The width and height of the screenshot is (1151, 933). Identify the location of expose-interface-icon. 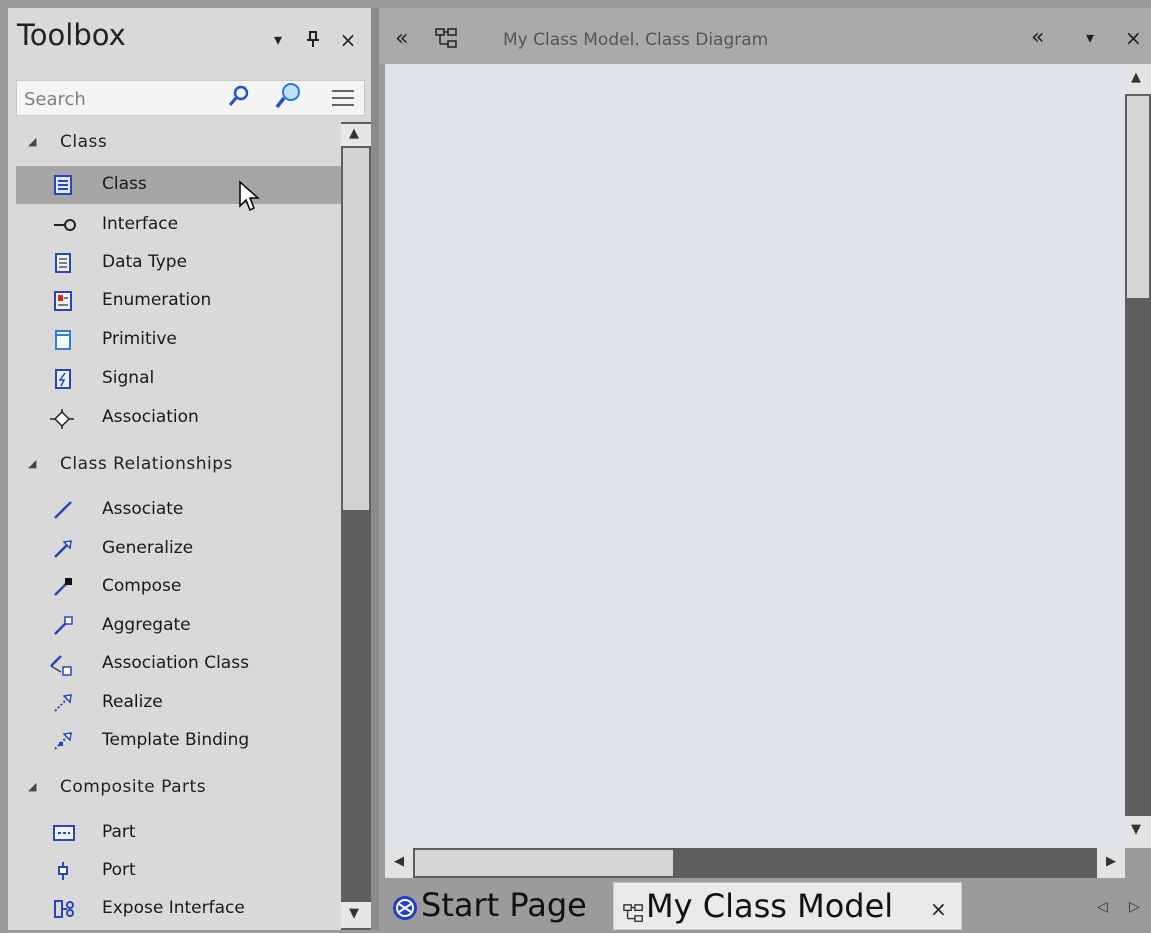
(63, 909).